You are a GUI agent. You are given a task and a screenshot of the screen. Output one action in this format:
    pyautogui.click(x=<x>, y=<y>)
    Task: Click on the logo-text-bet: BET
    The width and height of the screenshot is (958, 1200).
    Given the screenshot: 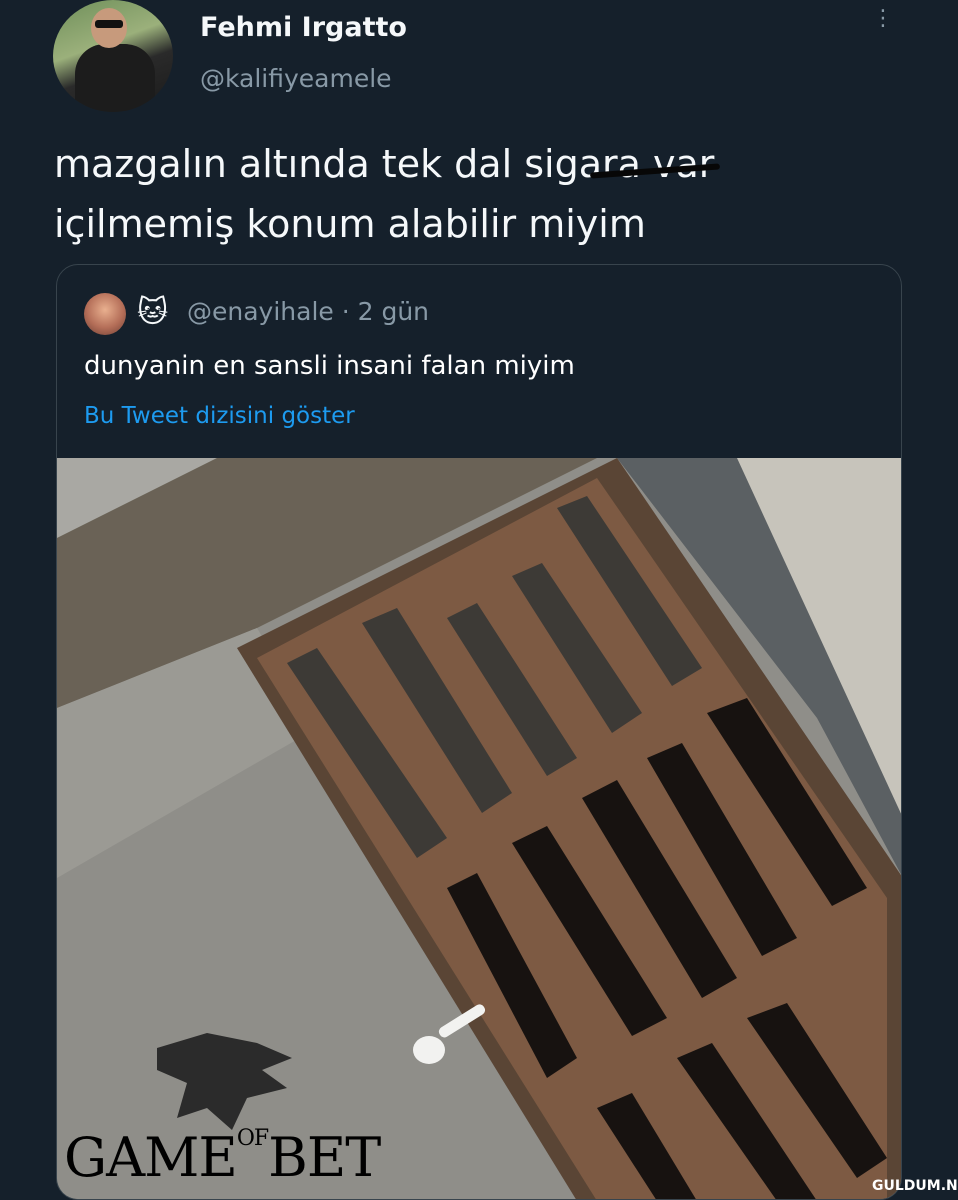 What is the action you would take?
    pyautogui.click(x=324, y=1157)
    